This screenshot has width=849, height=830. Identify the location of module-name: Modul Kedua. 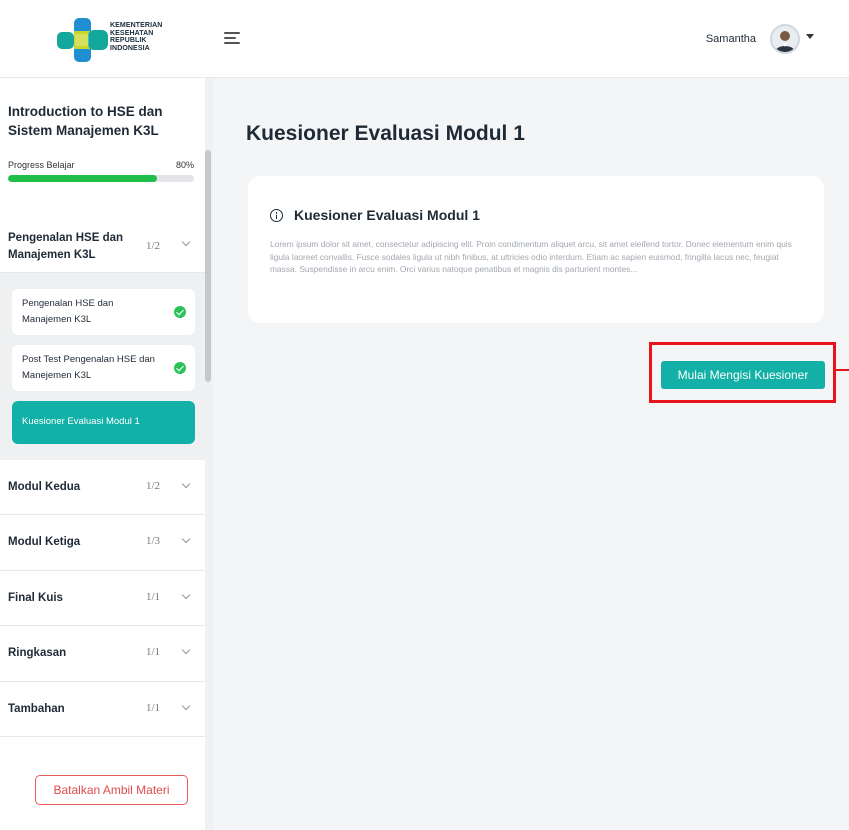
(44, 487).